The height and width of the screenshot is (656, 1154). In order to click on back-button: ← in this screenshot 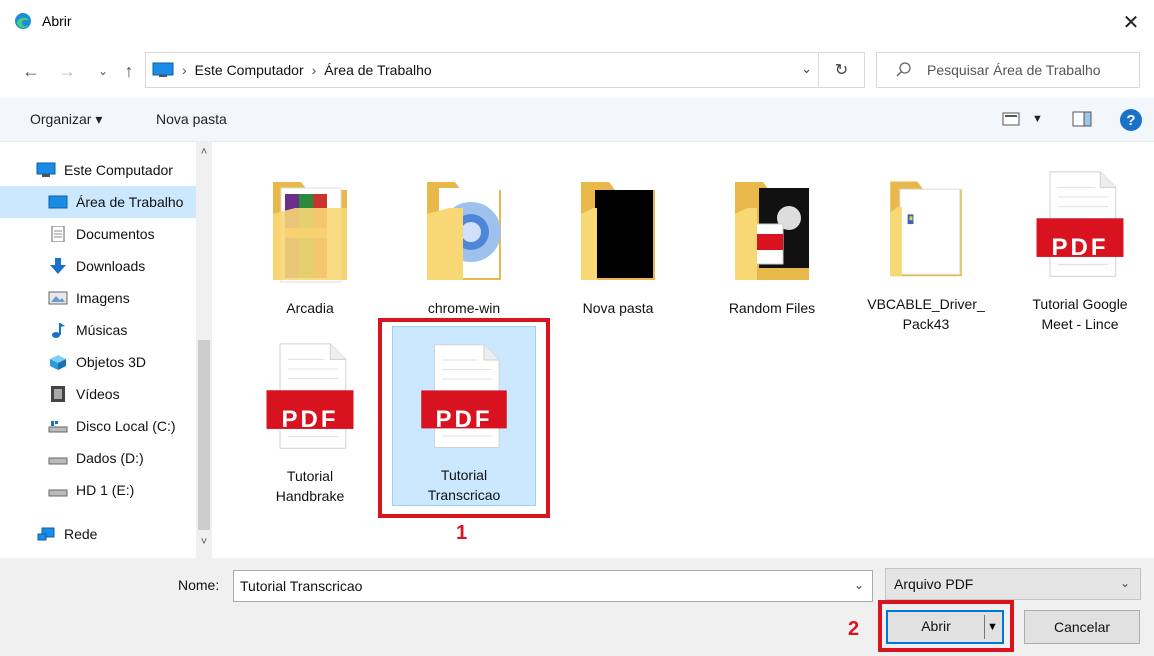, I will do `click(31, 71)`.